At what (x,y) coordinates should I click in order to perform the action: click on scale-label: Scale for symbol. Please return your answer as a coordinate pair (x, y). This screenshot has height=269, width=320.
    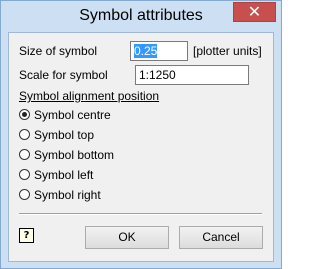
    Looking at the image, I should click on (63, 75).